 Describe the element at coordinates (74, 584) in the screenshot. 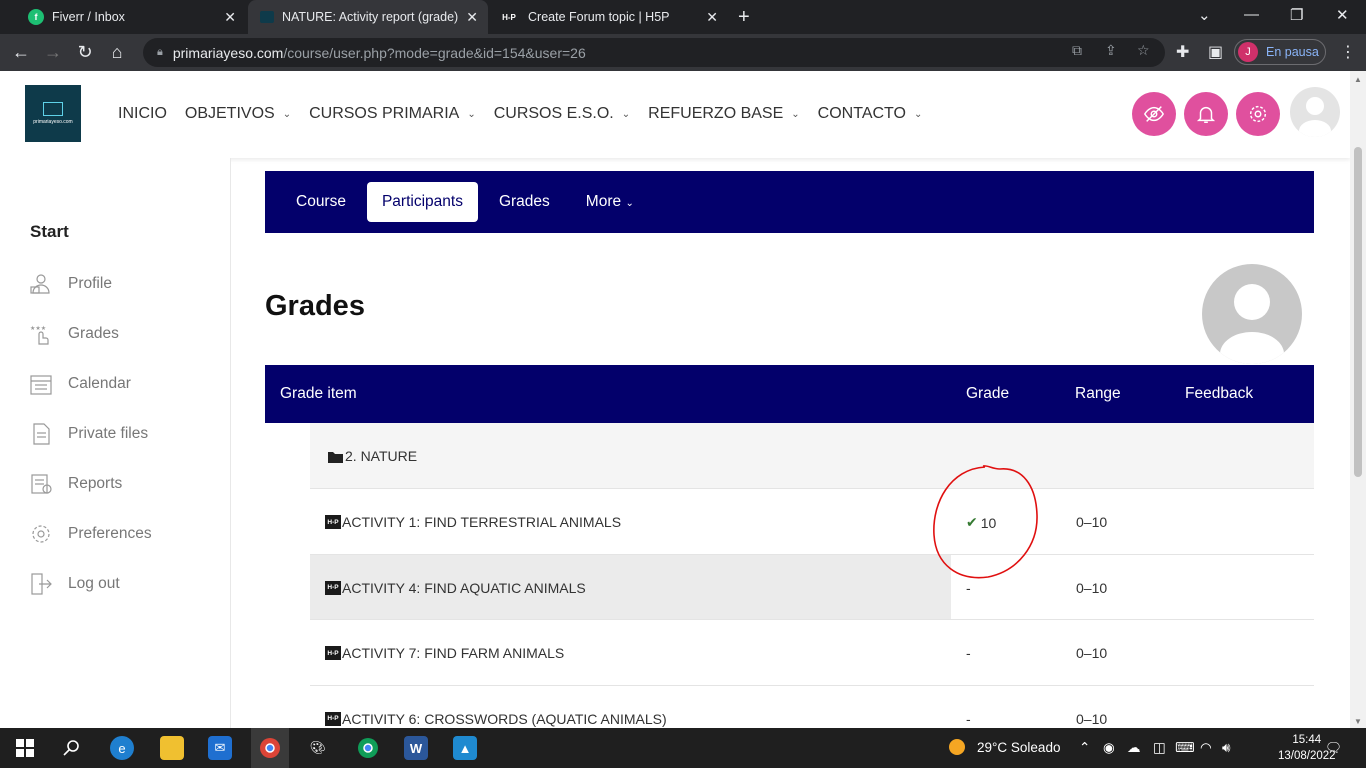

I see `sidebar-item-logout: Log out` at that location.